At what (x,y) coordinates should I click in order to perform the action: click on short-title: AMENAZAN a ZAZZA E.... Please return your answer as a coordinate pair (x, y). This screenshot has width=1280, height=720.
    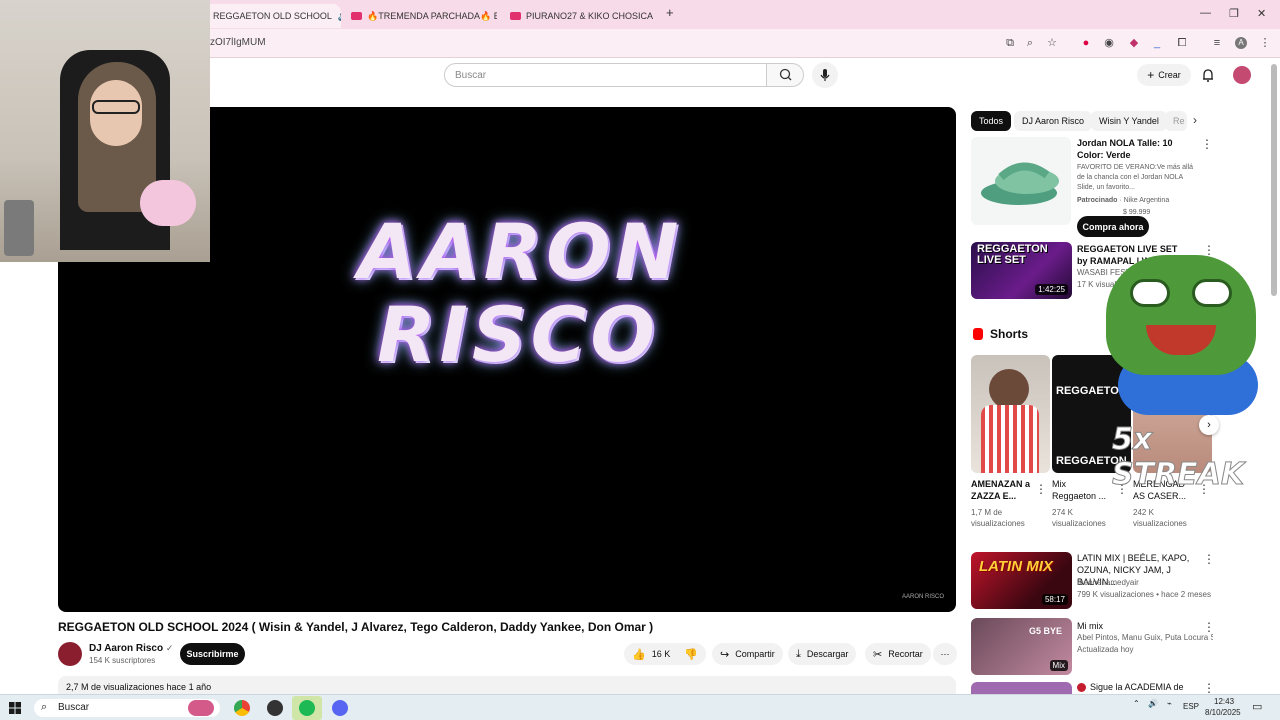
    Looking at the image, I should click on (1001, 490).